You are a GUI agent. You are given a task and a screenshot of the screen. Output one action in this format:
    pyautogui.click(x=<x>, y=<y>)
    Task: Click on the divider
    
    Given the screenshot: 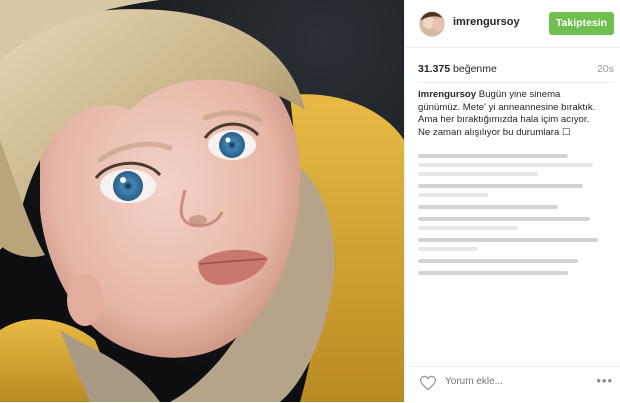 What is the action you would take?
    pyautogui.click(x=516, y=82)
    